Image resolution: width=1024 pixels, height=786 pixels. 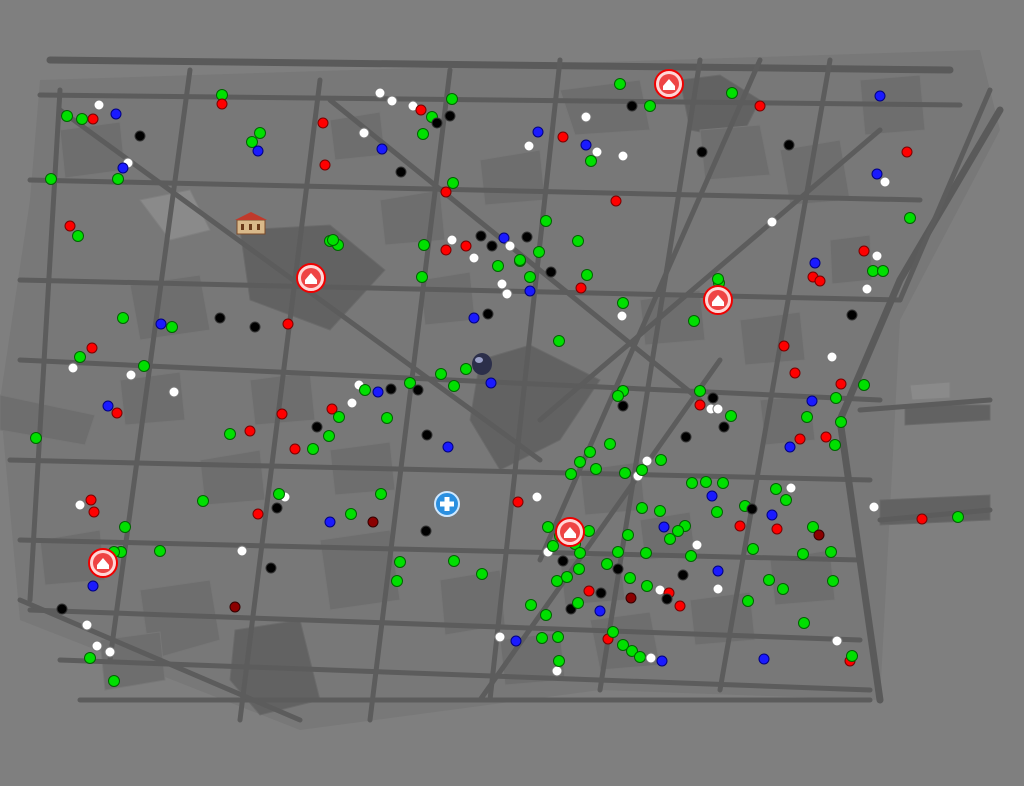 What do you see at coordinates (235, 607) in the screenshot?
I see `dark-red-marker` at bounding box center [235, 607].